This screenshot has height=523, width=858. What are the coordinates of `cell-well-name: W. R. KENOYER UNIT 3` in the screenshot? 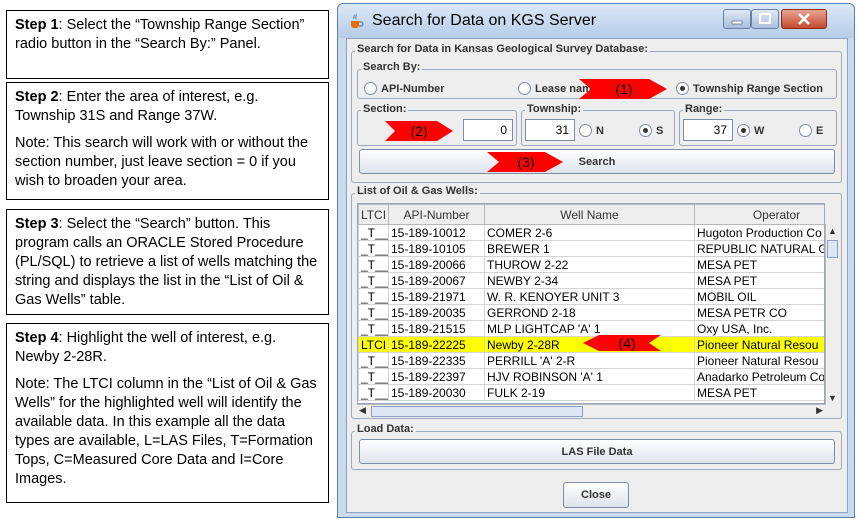 It's located at (589, 296).